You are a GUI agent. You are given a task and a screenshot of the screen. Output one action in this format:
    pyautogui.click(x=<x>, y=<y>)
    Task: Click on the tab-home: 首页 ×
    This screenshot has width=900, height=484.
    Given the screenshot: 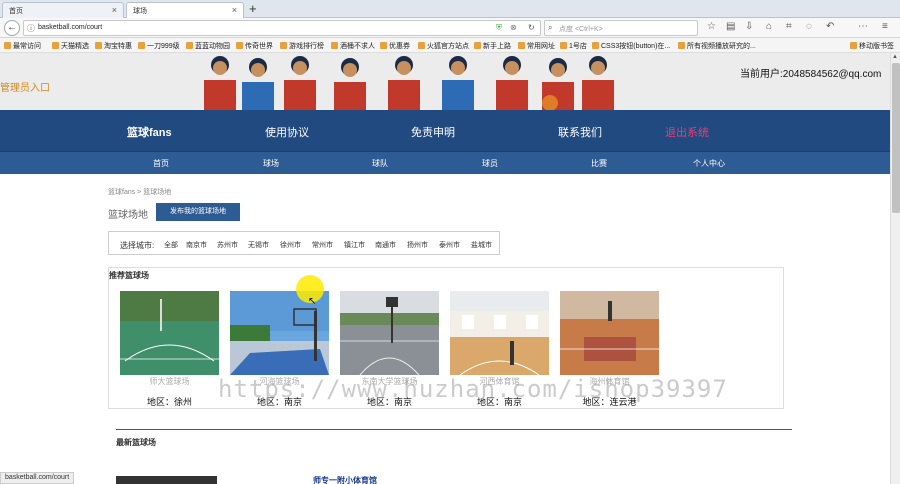 What is the action you would take?
    pyautogui.click(x=63, y=10)
    